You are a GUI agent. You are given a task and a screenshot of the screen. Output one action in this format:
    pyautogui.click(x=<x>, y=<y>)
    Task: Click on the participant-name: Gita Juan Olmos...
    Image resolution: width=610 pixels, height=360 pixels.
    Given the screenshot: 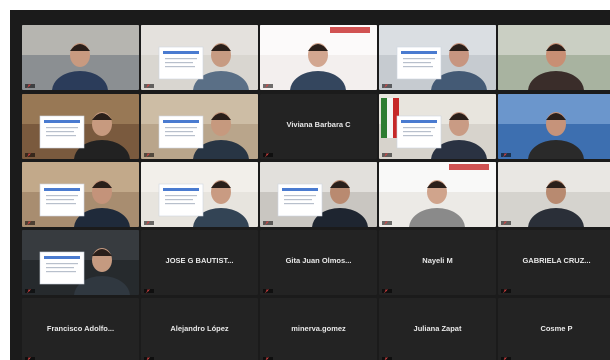 What is the action you would take?
    pyautogui.click(x=318, y=260)
    